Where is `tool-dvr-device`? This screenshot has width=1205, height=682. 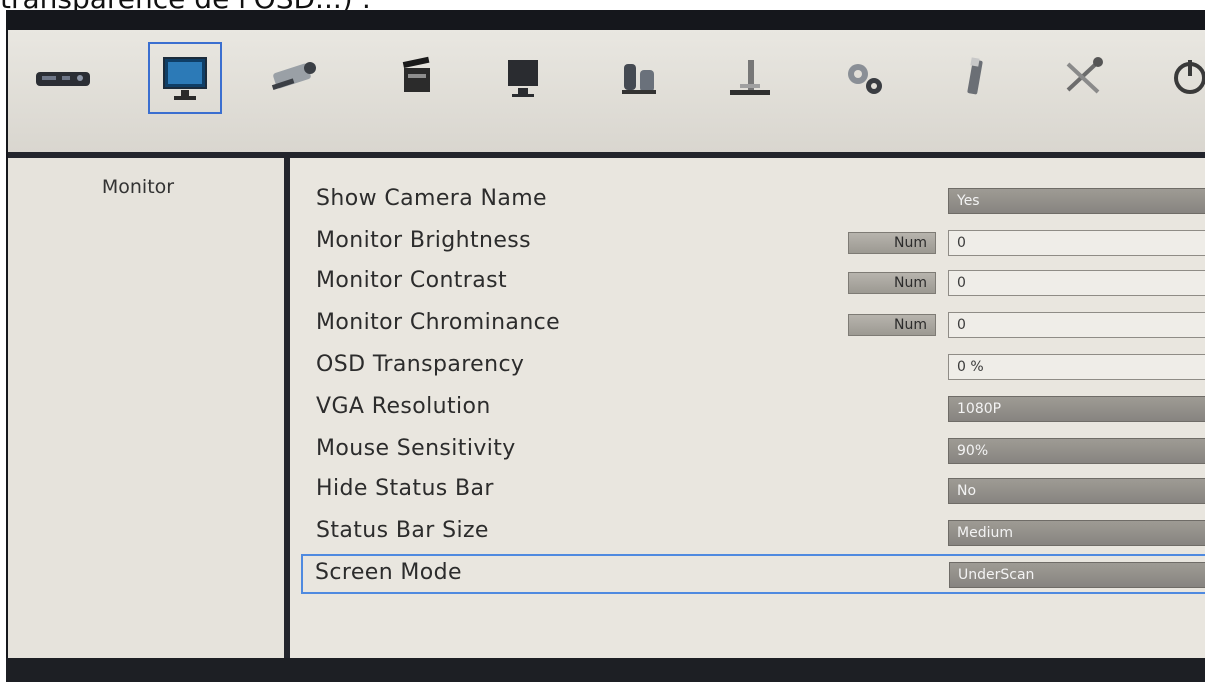
tool-dvr-device is located at coordinates (63, 78).